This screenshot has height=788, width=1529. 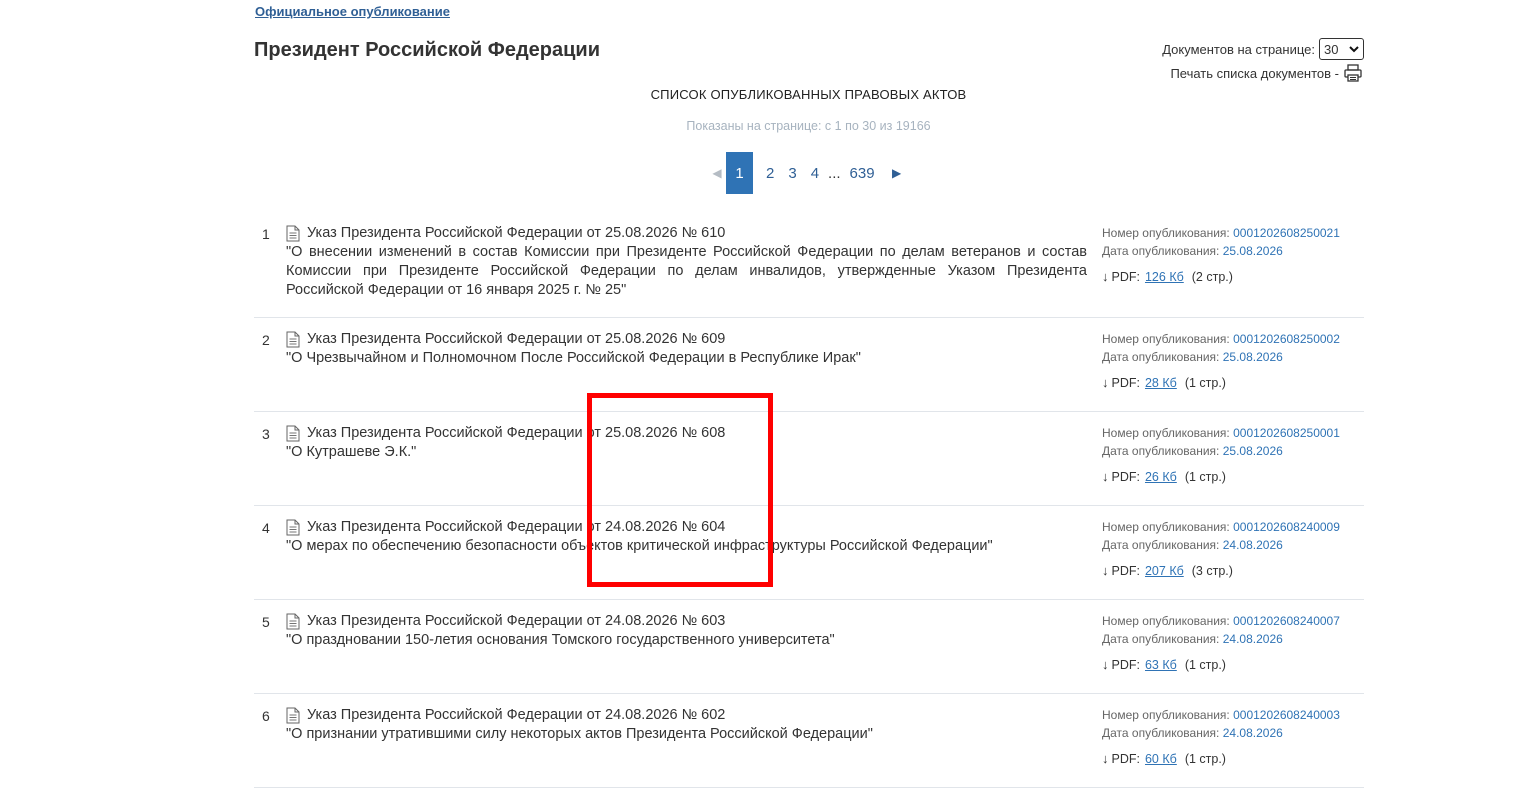 What do you see at coordinates (680, 490) in the screenshot?
I see `highlight-annotation-box` at bounding box center [680, 490].